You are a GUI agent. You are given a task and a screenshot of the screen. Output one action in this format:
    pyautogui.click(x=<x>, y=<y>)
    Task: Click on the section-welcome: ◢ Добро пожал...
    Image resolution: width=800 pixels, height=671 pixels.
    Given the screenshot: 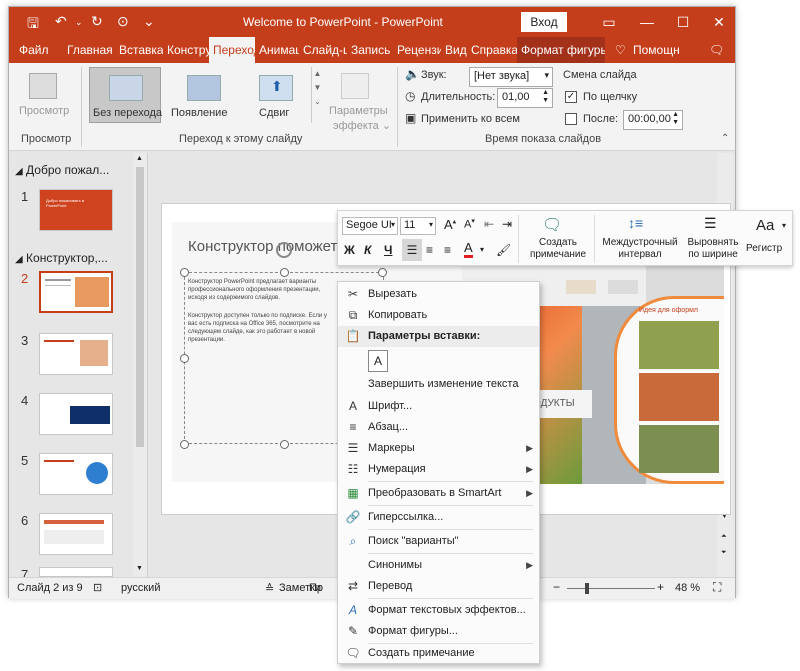 What is the action you would take?
    pyautogui.click(x=62, y=170)
    